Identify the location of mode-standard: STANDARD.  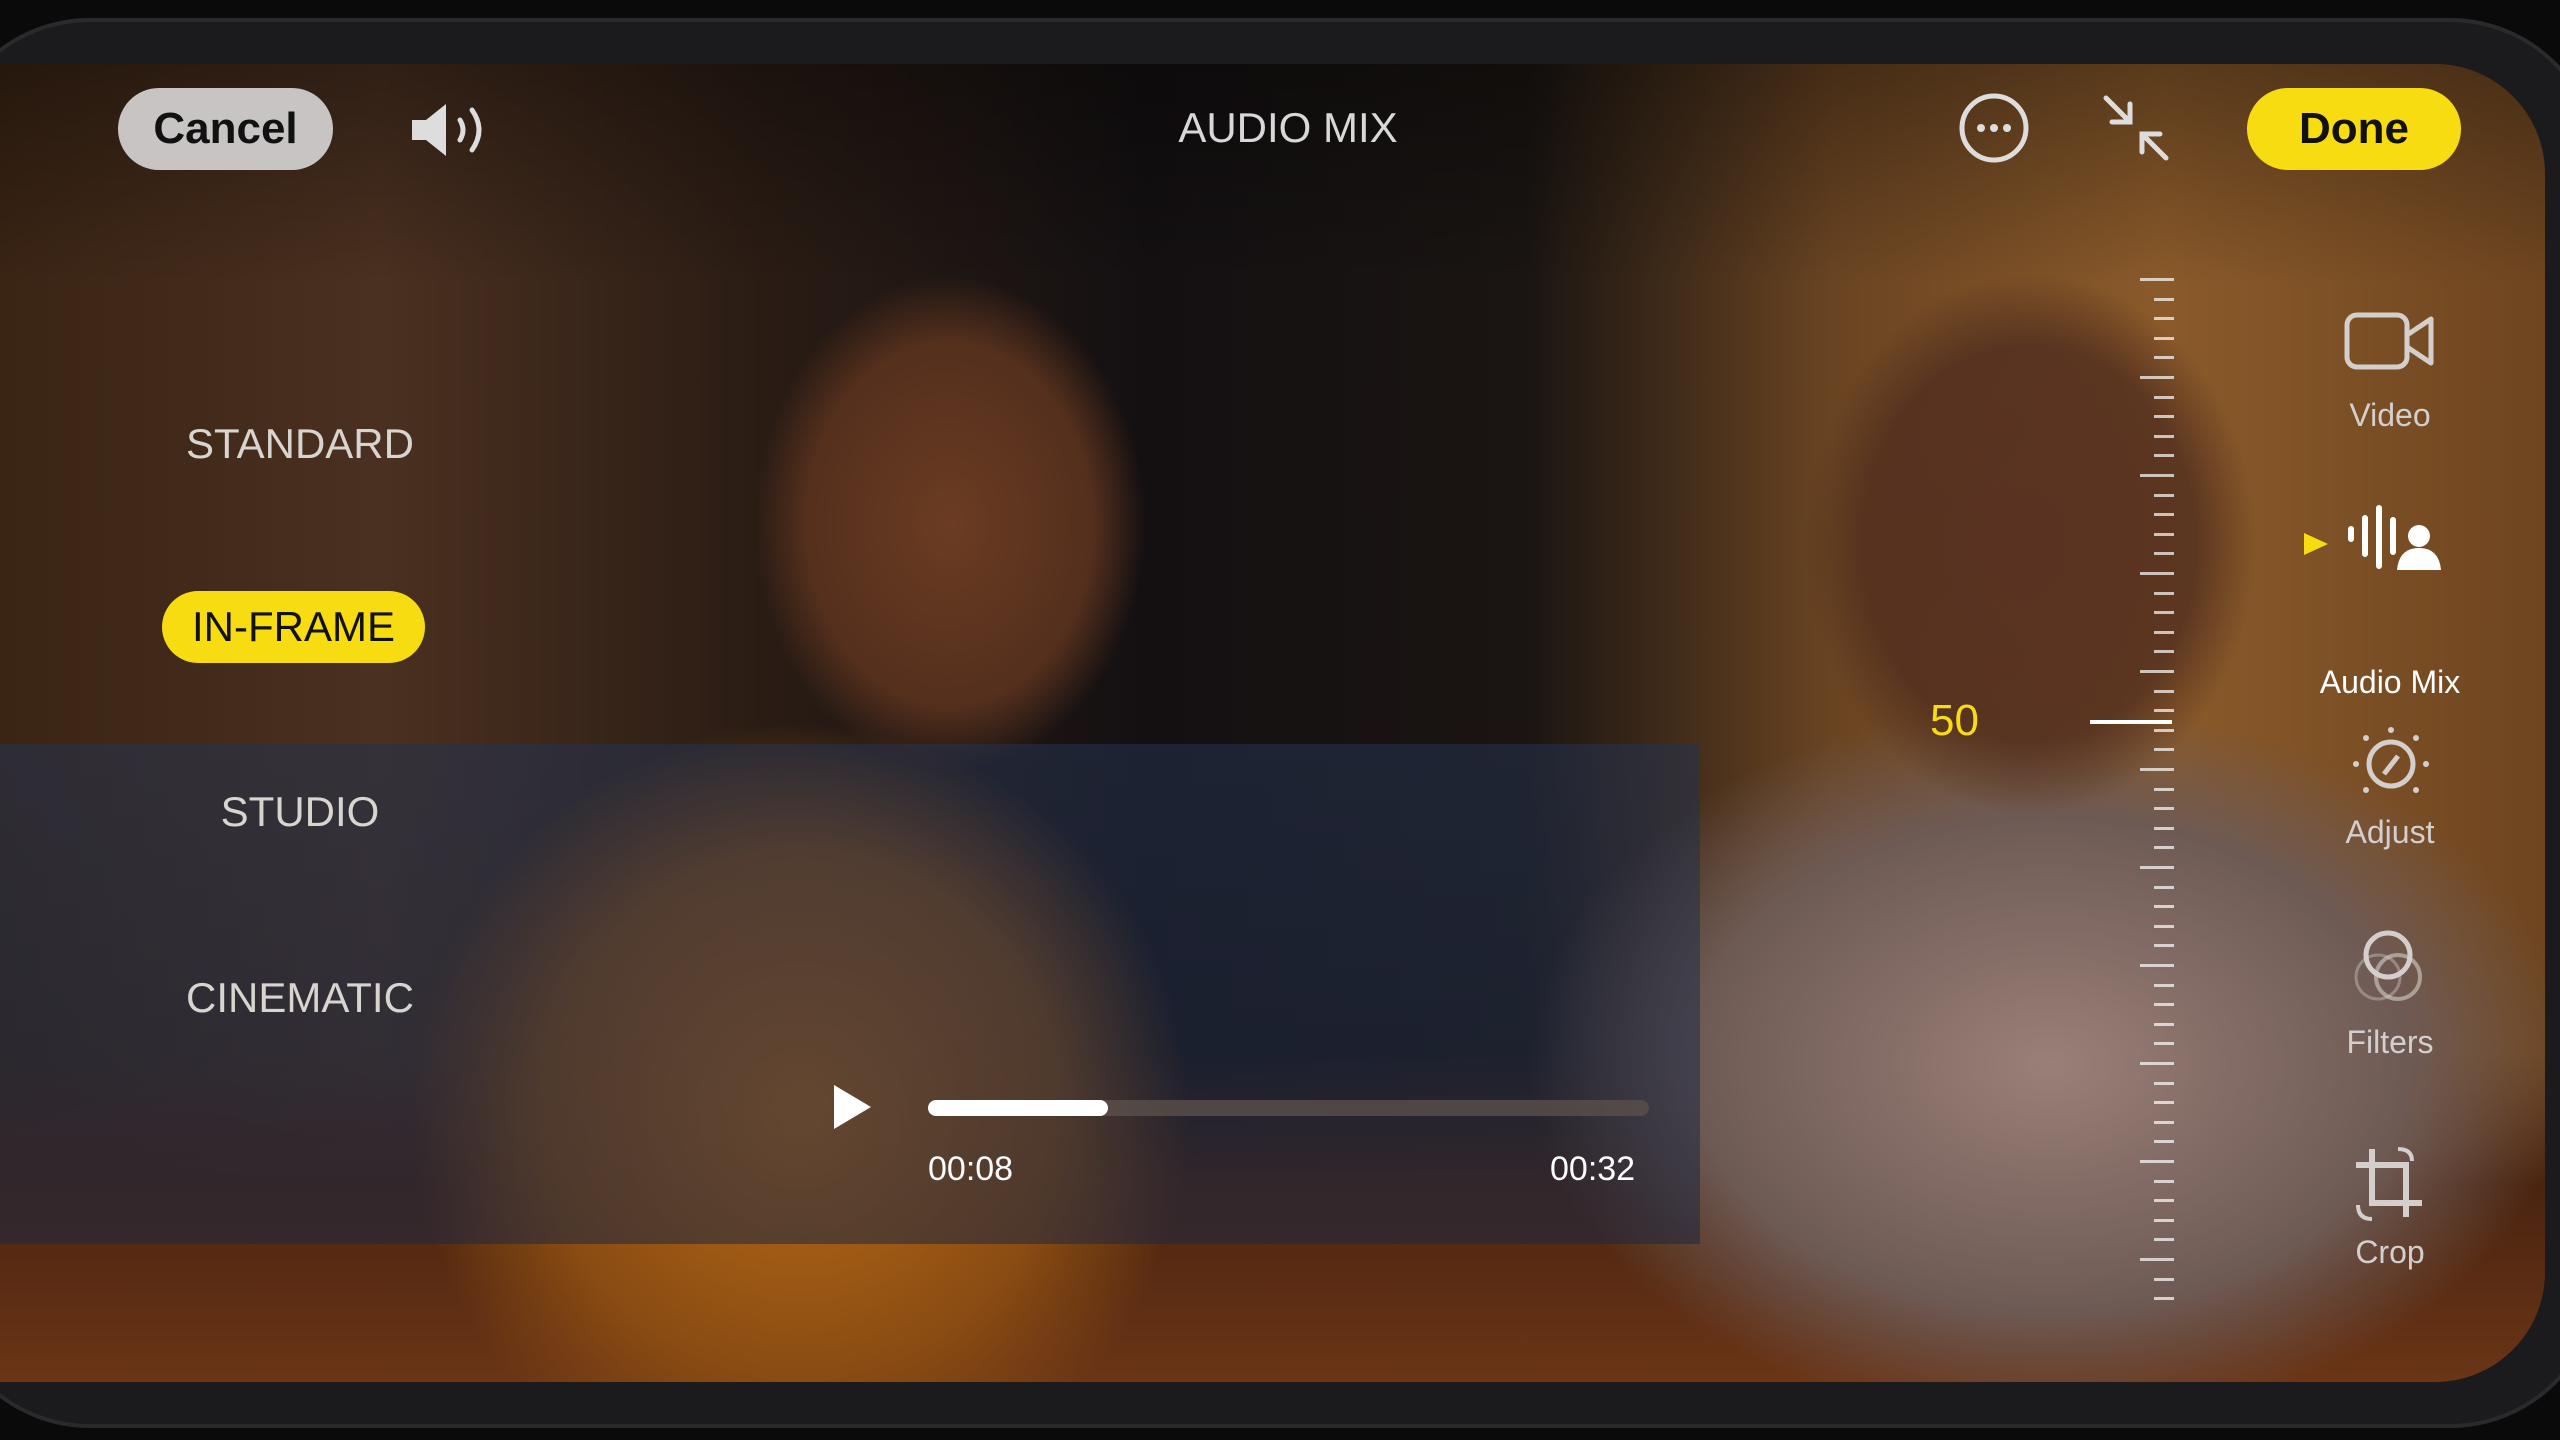
(300, 444).